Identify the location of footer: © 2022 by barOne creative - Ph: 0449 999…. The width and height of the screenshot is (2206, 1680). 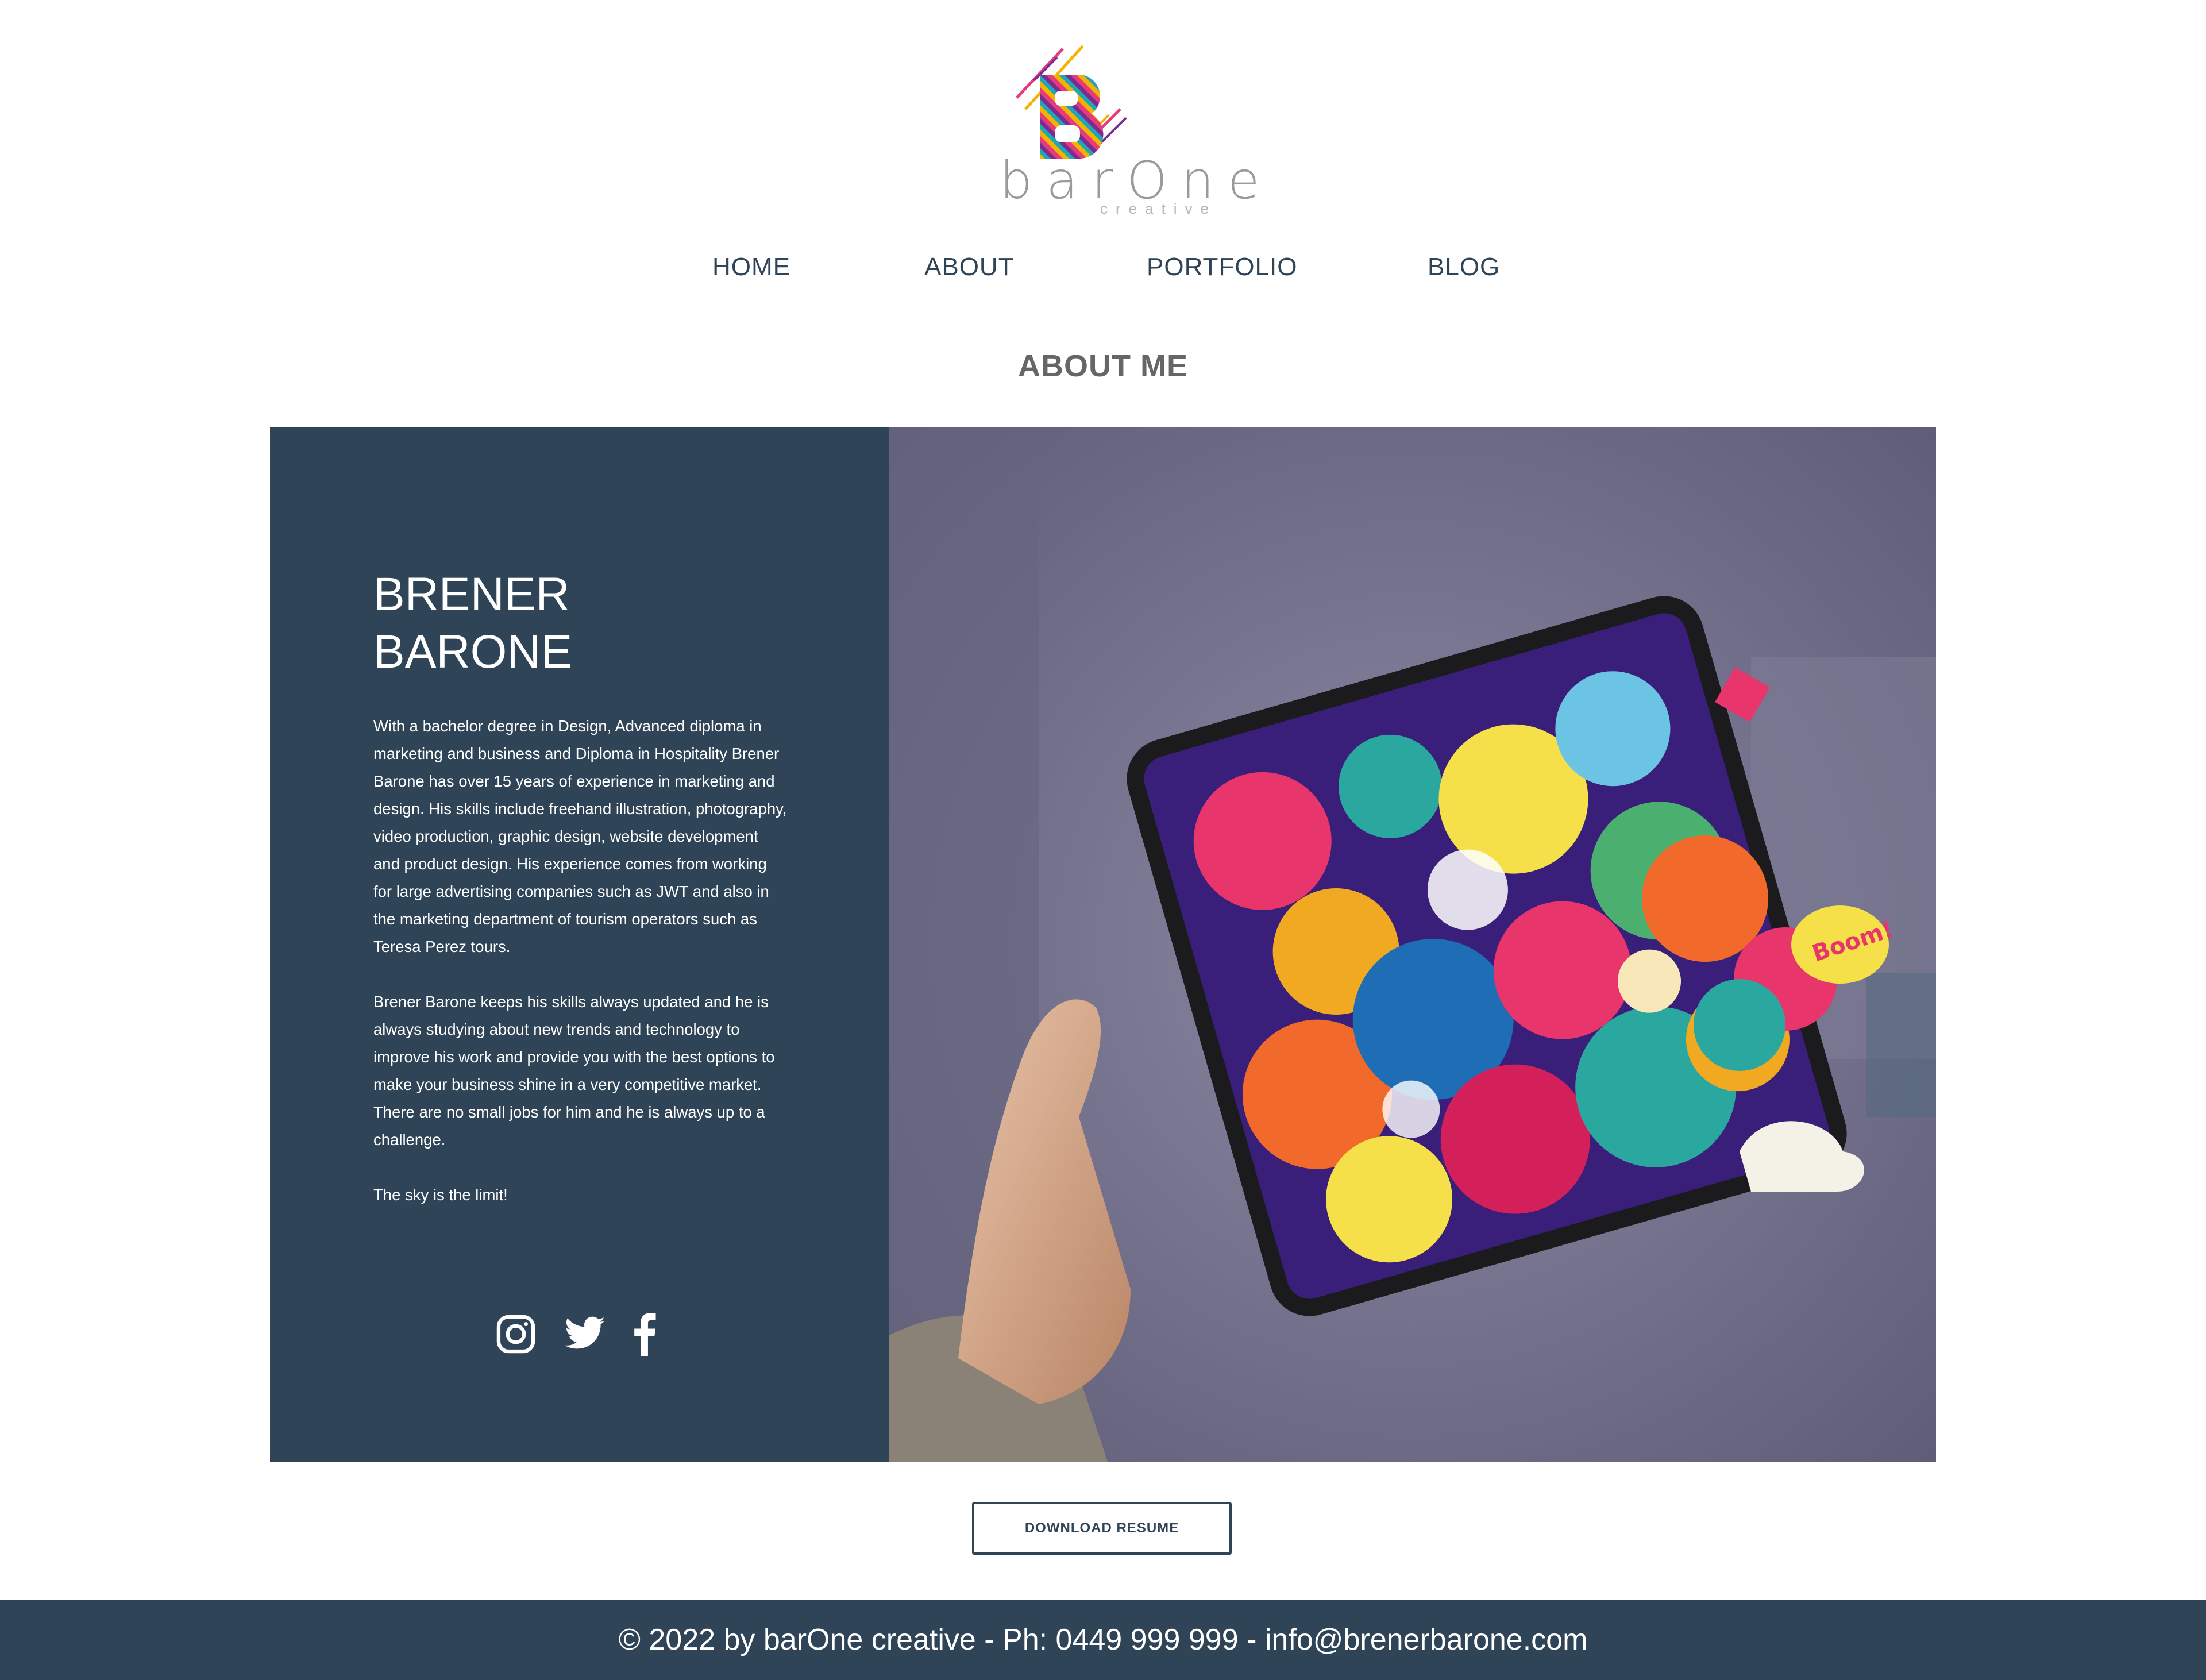
(1103, 1640).